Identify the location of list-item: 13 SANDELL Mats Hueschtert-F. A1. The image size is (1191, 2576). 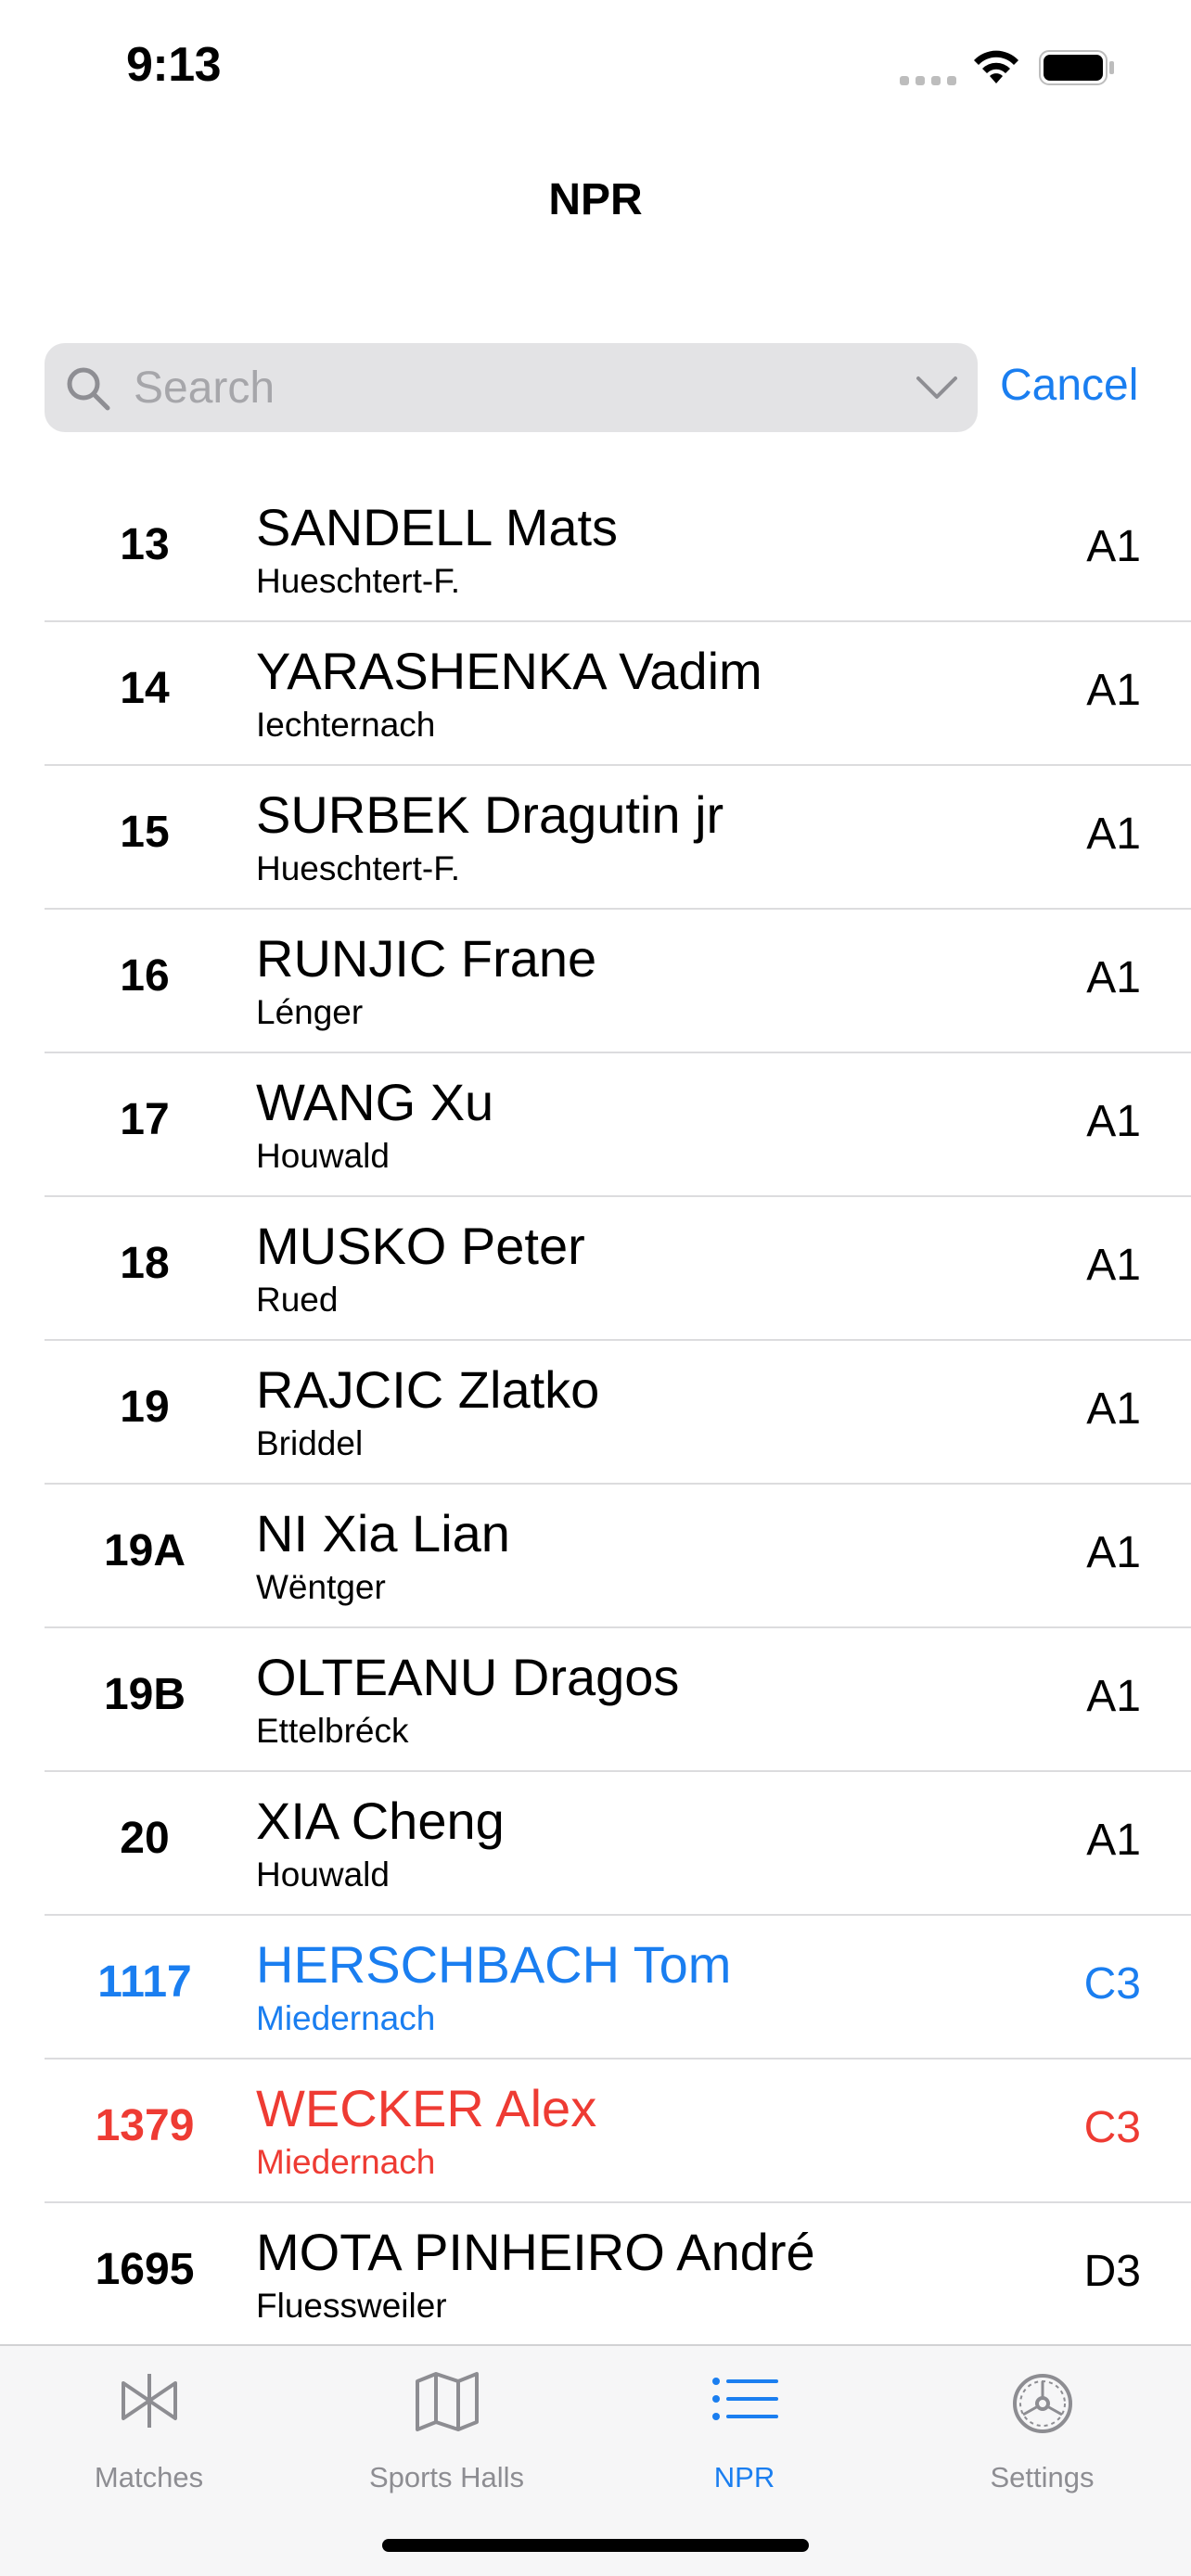
(618, 550).